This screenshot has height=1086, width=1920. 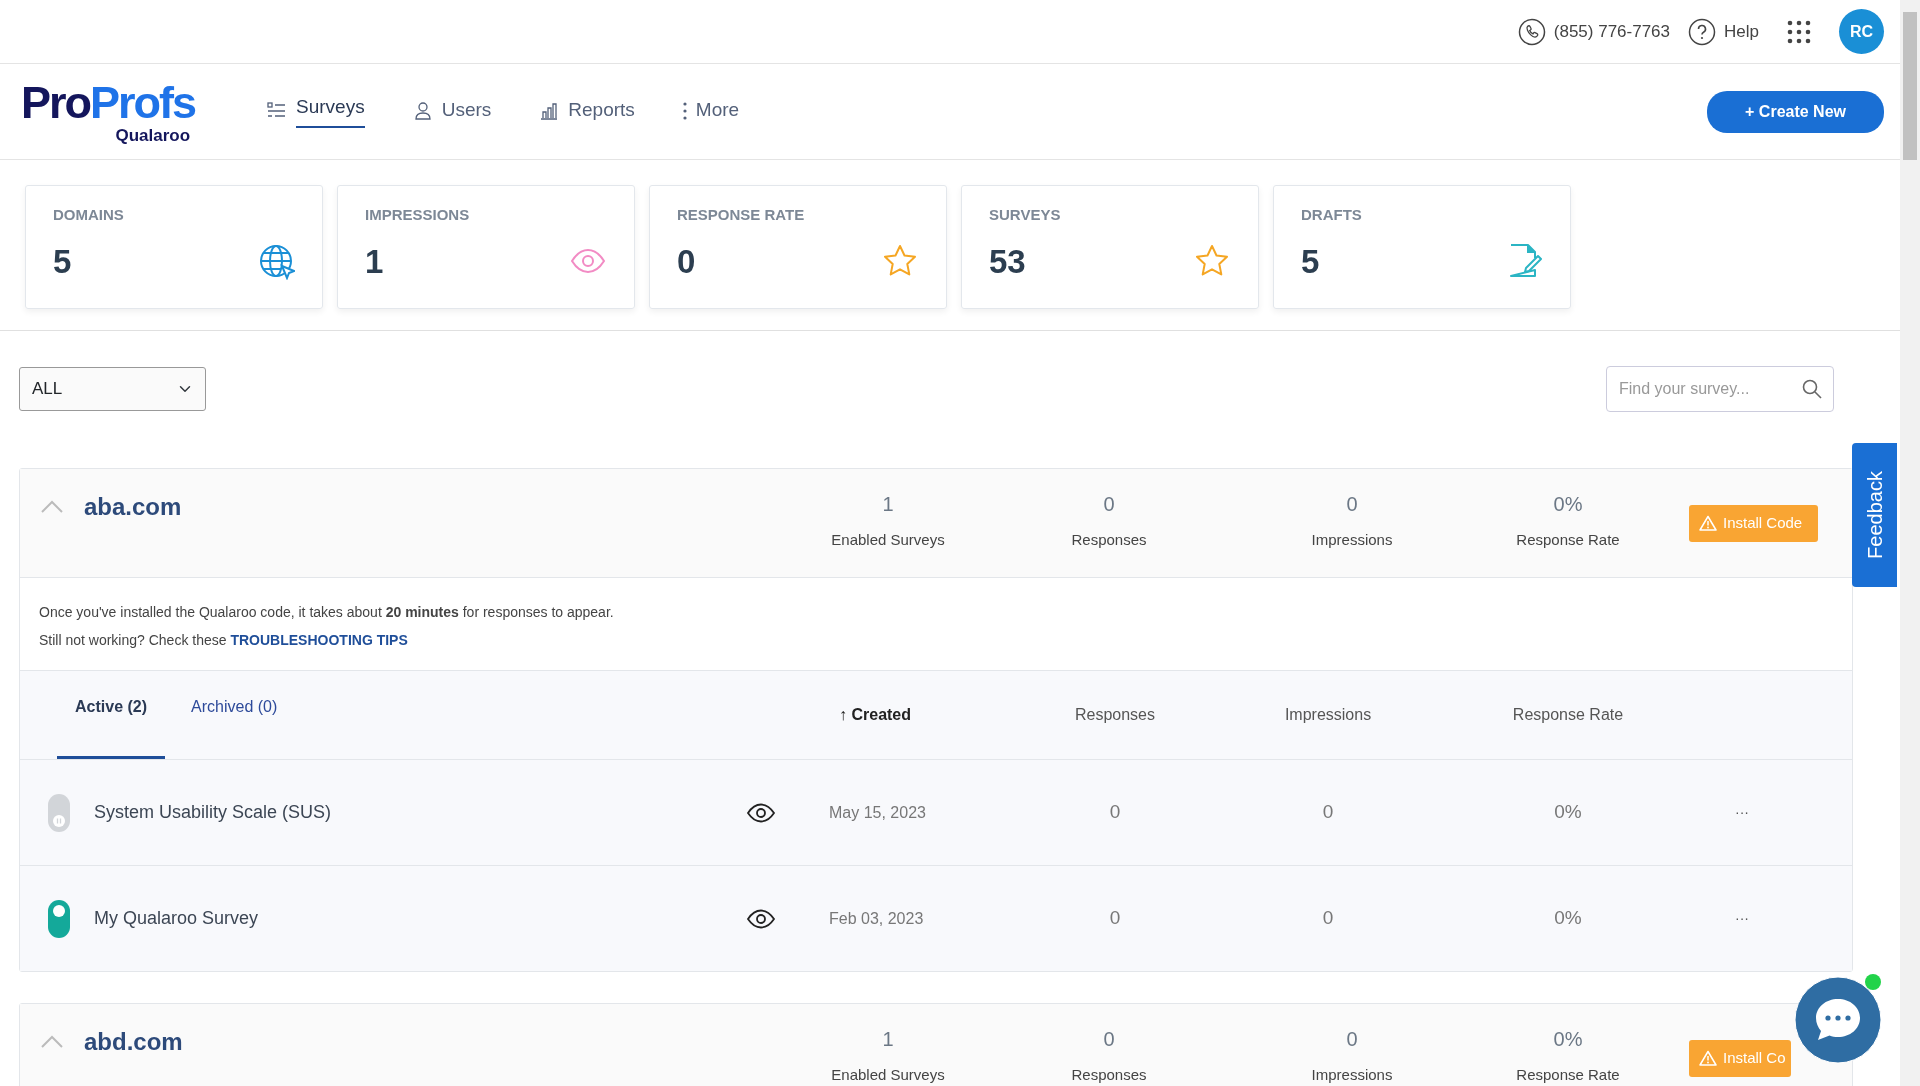 I want to click on scrollbar-thumb, so click(x=1910, y=86).